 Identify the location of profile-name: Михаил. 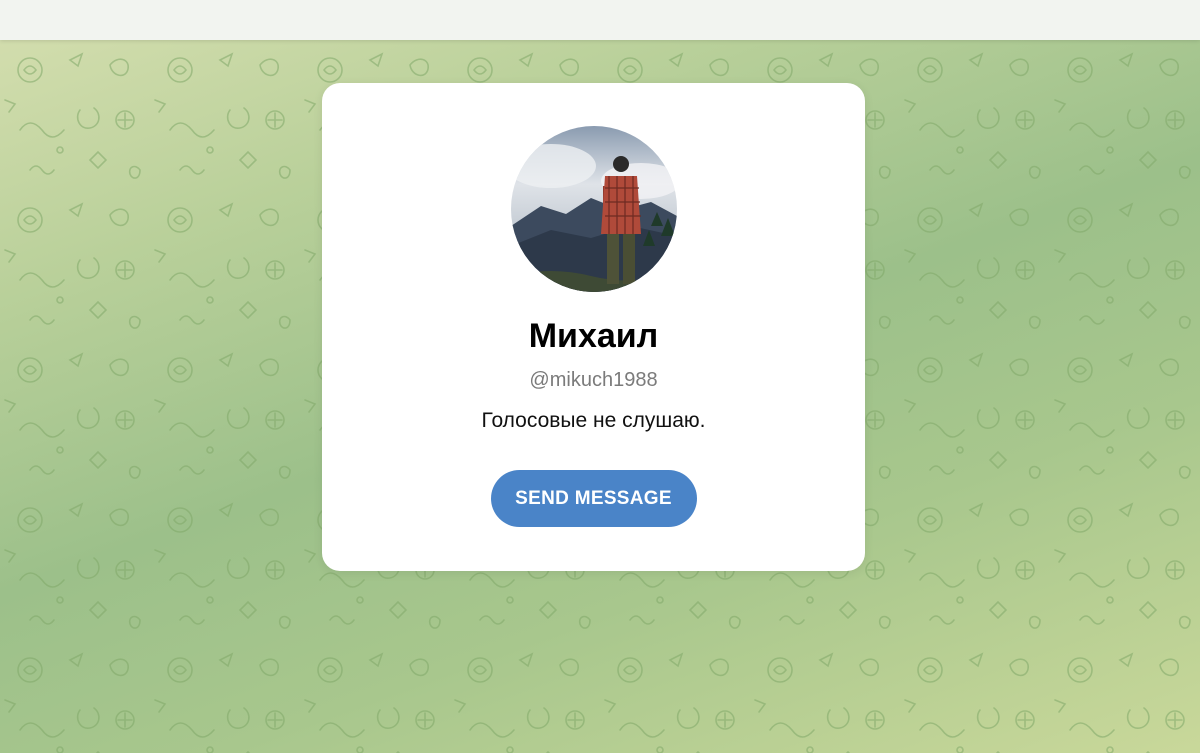
(593, 336).